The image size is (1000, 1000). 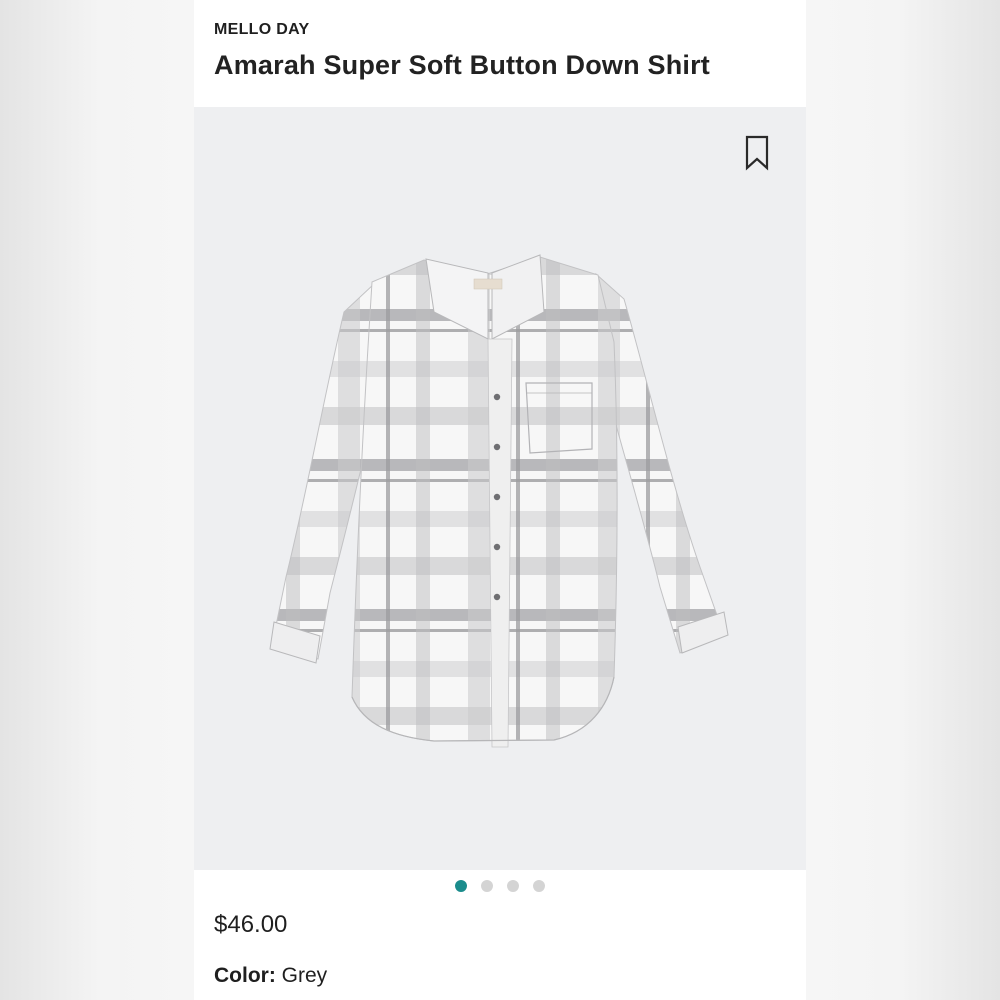 What do you see at coordinates (462, 65) in the screenshot?
I see `product-title: Amarah Super Soft Button Down Shirt` at bounding box center [462, 65].